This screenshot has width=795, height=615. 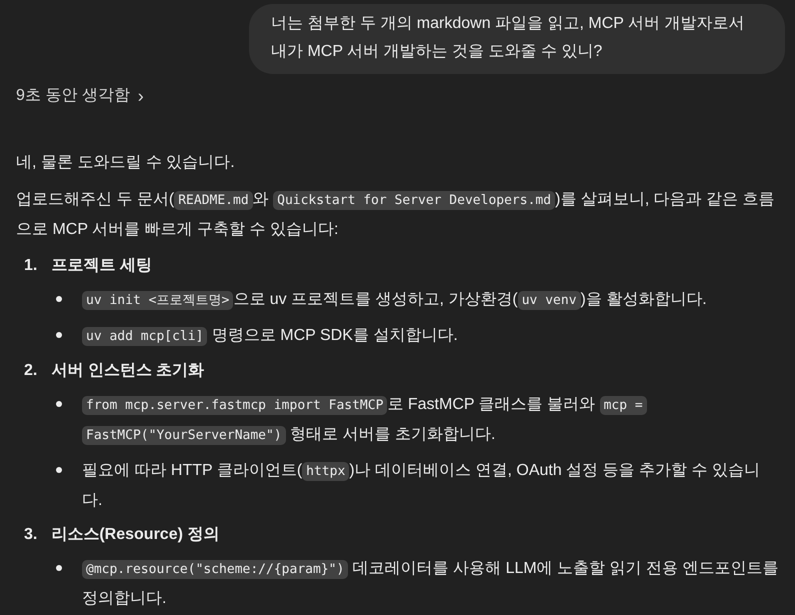 I want to click on paragraph-text: 네, 물론 도와드릴 수 있습니다., so click(x=125, y=162).